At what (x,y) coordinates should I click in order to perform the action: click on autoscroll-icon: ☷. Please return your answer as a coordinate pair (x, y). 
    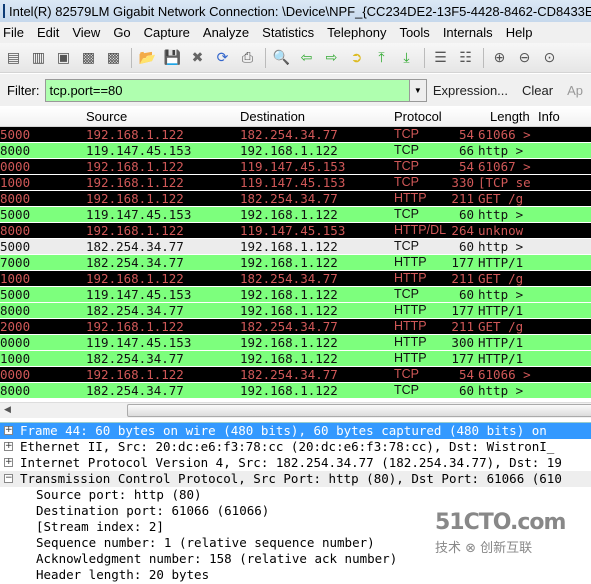
    Looking at the image, I should click on (465, 57).